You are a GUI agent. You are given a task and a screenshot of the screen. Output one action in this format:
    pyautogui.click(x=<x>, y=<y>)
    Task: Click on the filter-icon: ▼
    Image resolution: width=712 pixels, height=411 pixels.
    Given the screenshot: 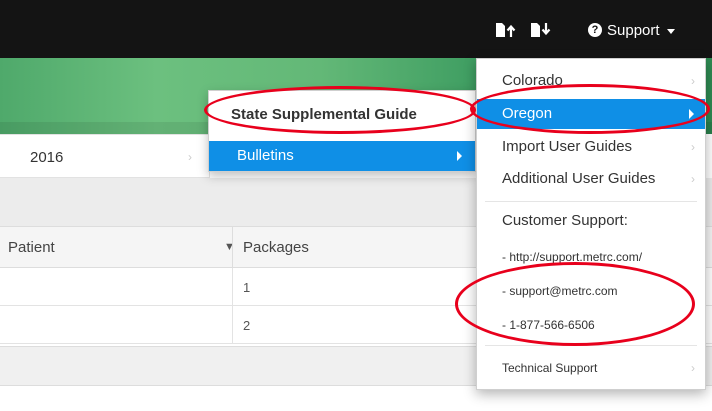 What is the action you would take?
    pyautogui.click(x=229, y=247)
    